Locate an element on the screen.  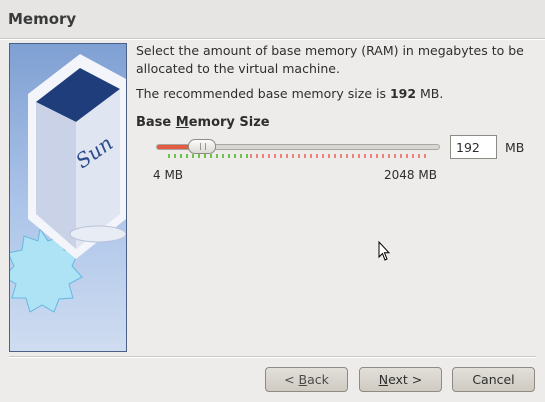
back-prefix: < is located at coordinates (291, 379).